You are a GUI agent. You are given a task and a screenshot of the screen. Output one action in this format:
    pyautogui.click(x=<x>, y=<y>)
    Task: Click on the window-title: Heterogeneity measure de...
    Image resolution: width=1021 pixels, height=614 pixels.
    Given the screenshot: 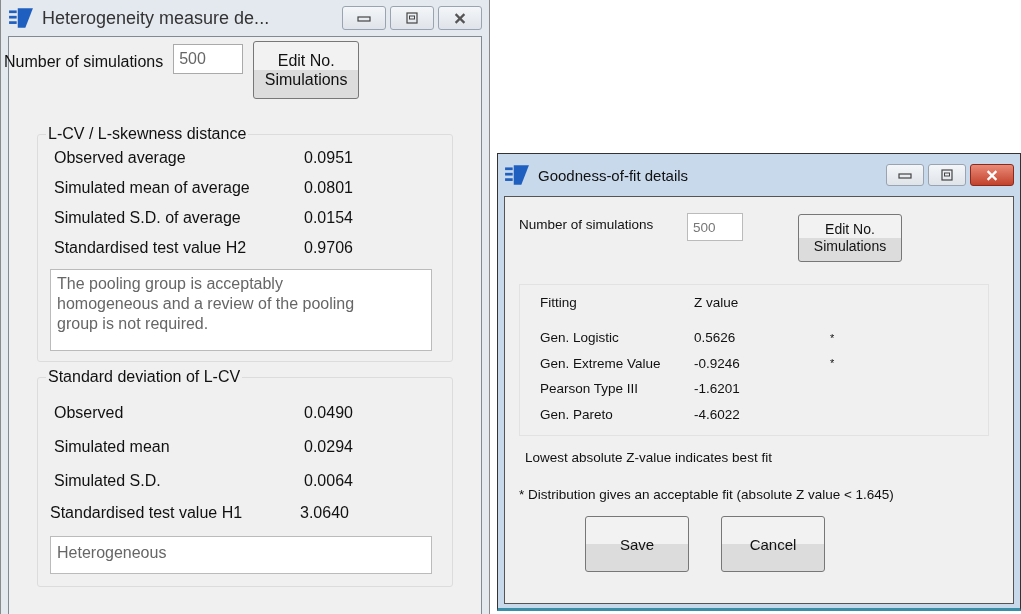 What is the action you would take?
    pyautogui.click(x=156, y=18)
    